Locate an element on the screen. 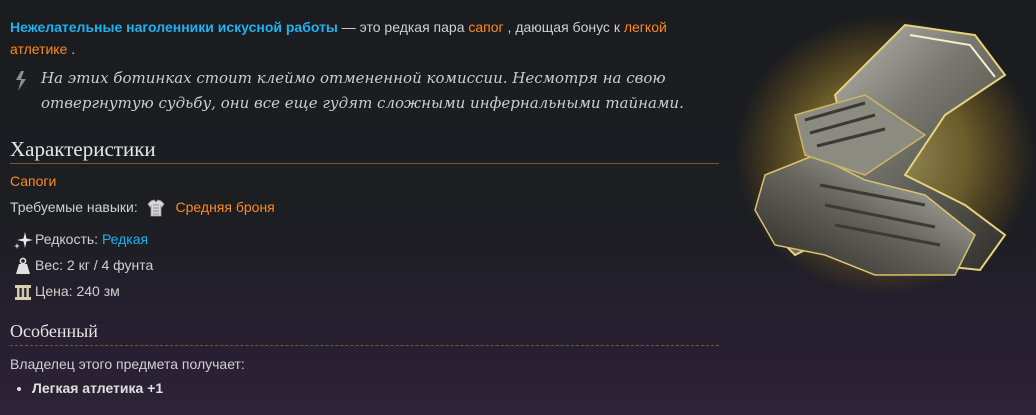 The height and width of the screenshot is (415, 1036). medium-armor-link: Средняя броня is located at coordinates (225, 207).